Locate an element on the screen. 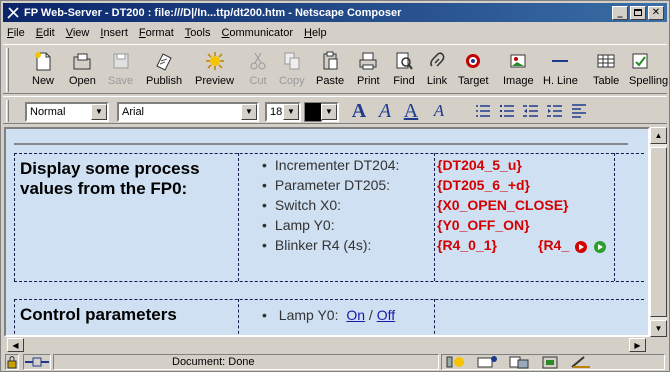 The height and width of the screenshot is (372, 670). italic-icon: A is located at coordinates (385, 110).